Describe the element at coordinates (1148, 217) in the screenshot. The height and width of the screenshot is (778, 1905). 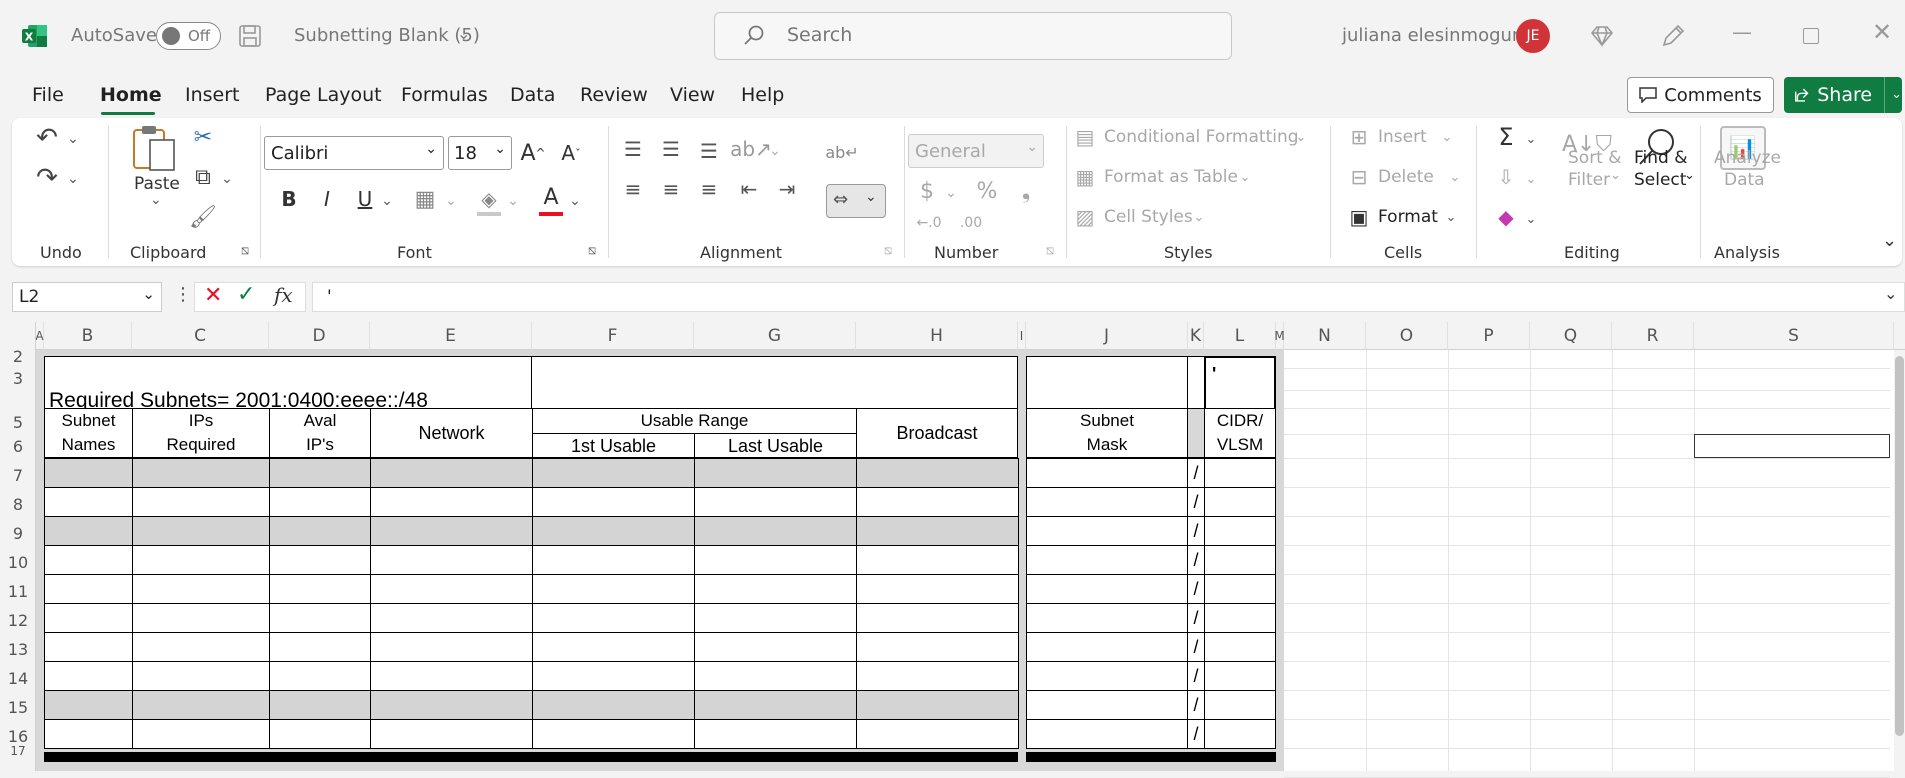
I see `cell-styles-button: Cell Styles` at that location.